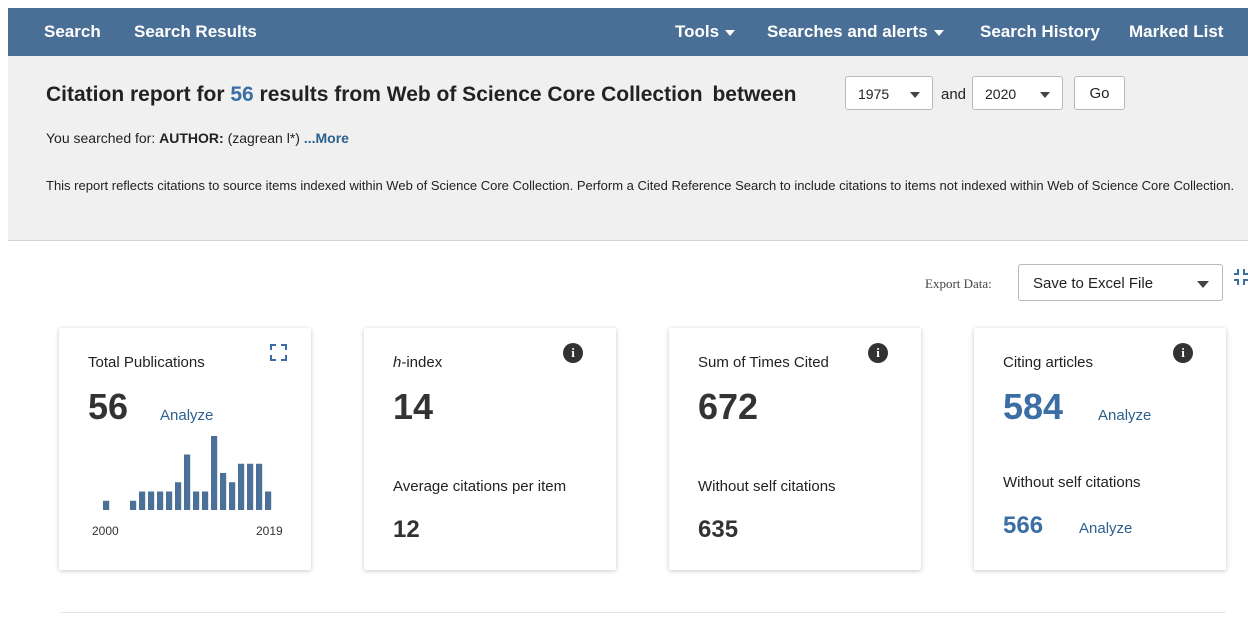 The width and height of the screenshot is (1248, 617). Describe the element at coordinates (1023, 526) in the screenshot. I see `citing-without-self-value: 566` at that location.